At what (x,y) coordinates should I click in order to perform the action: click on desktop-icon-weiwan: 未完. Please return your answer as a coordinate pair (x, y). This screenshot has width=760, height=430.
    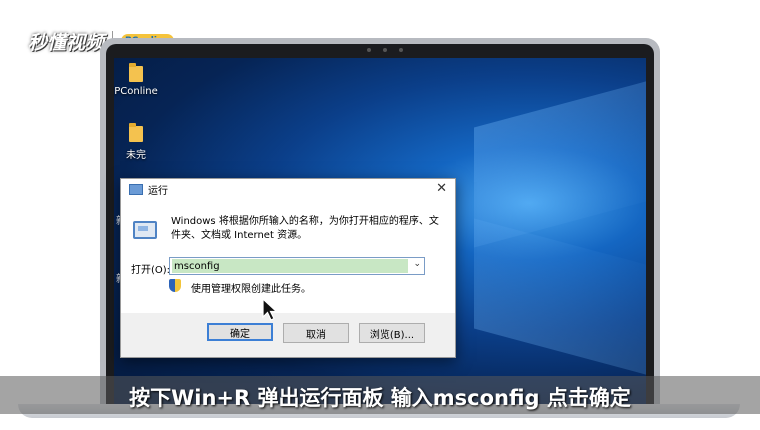
    Looking at the image, I should click on (136, 142).